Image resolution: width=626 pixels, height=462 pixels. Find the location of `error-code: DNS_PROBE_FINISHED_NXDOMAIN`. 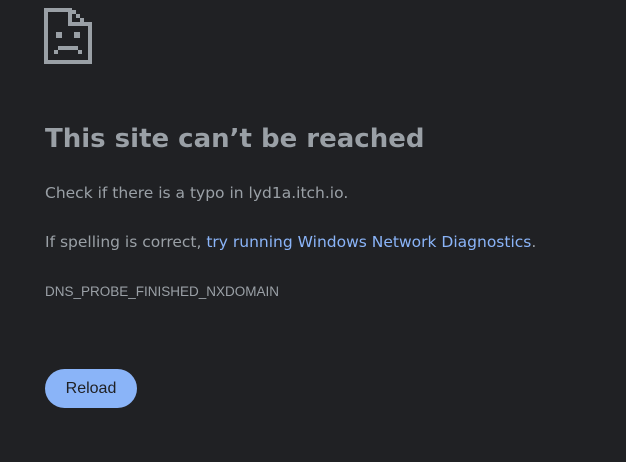

error-code: DNS_PROBE_FINISHED_NXDOMAIN is located at coordinates (162, 291).